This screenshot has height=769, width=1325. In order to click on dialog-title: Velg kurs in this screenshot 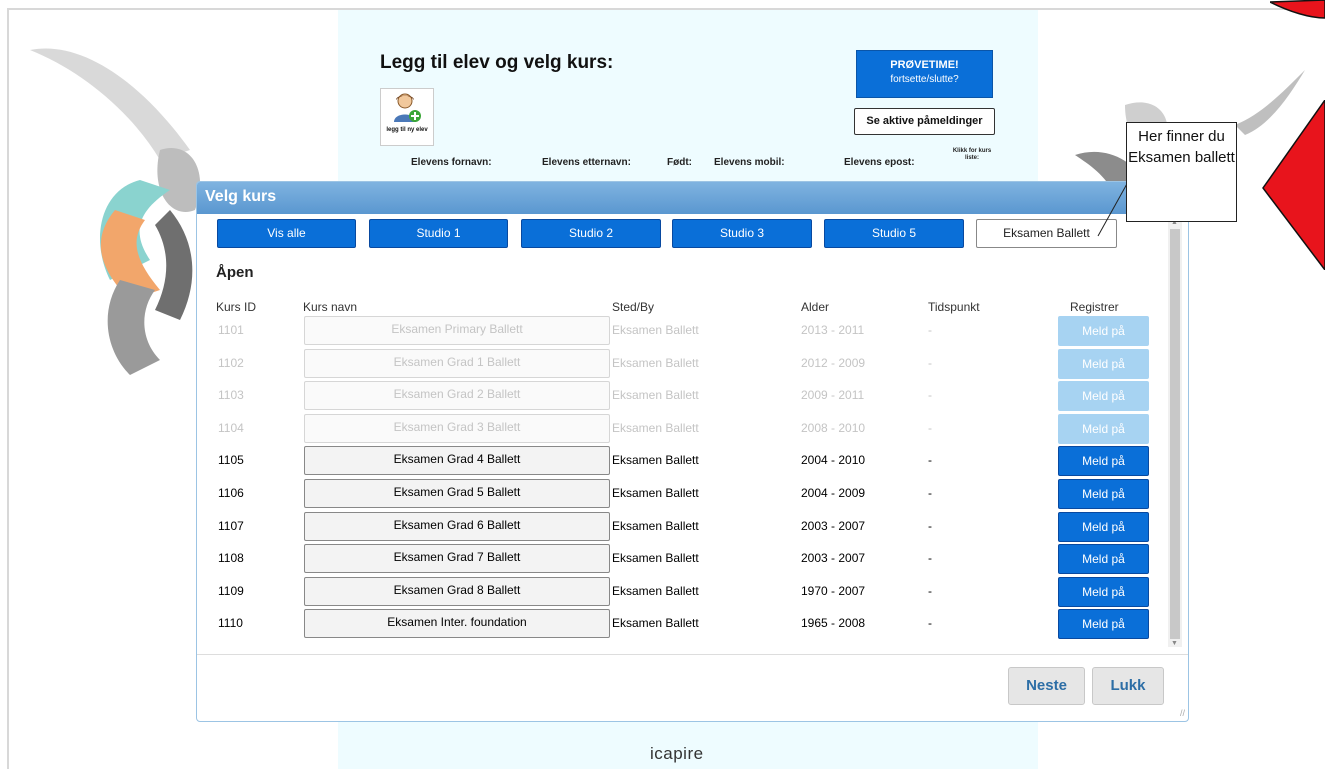, I will do `click(241, 196)`.